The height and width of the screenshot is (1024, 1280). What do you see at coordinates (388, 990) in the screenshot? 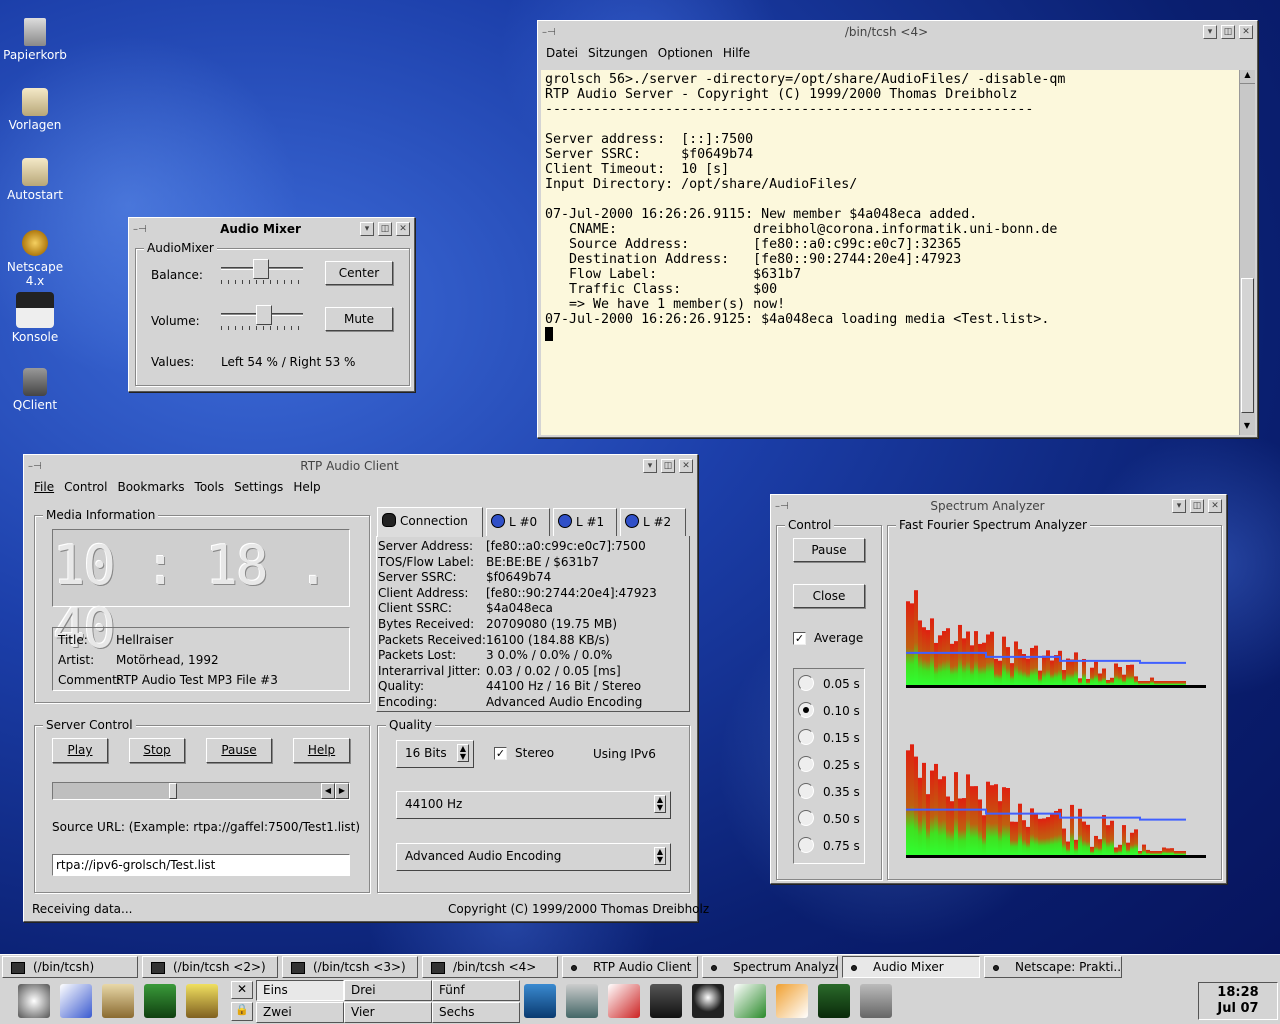
I see `desktop-pager-button: Drei` at bounding box center [388, 990].